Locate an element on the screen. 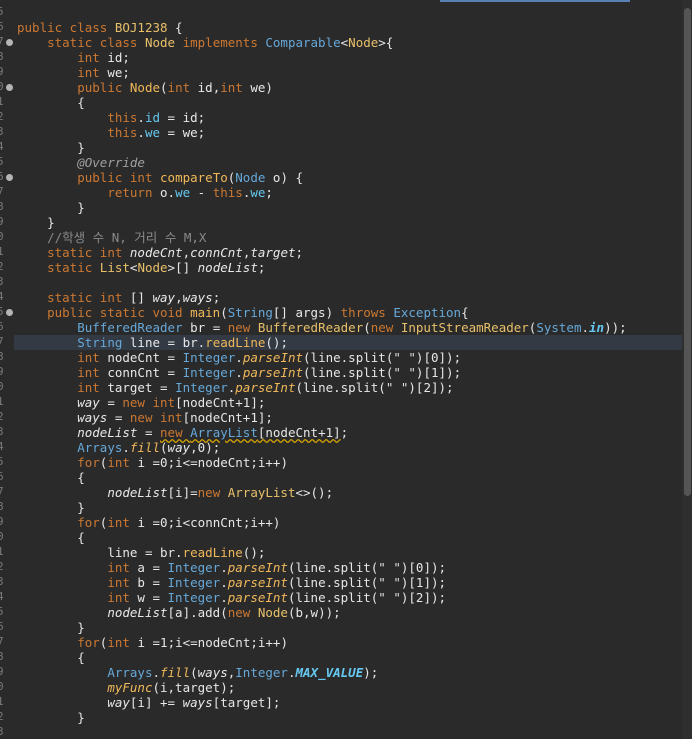  code-line: nodeList[a].add(new Node(b,w)); is located at coordinates (178, 612).